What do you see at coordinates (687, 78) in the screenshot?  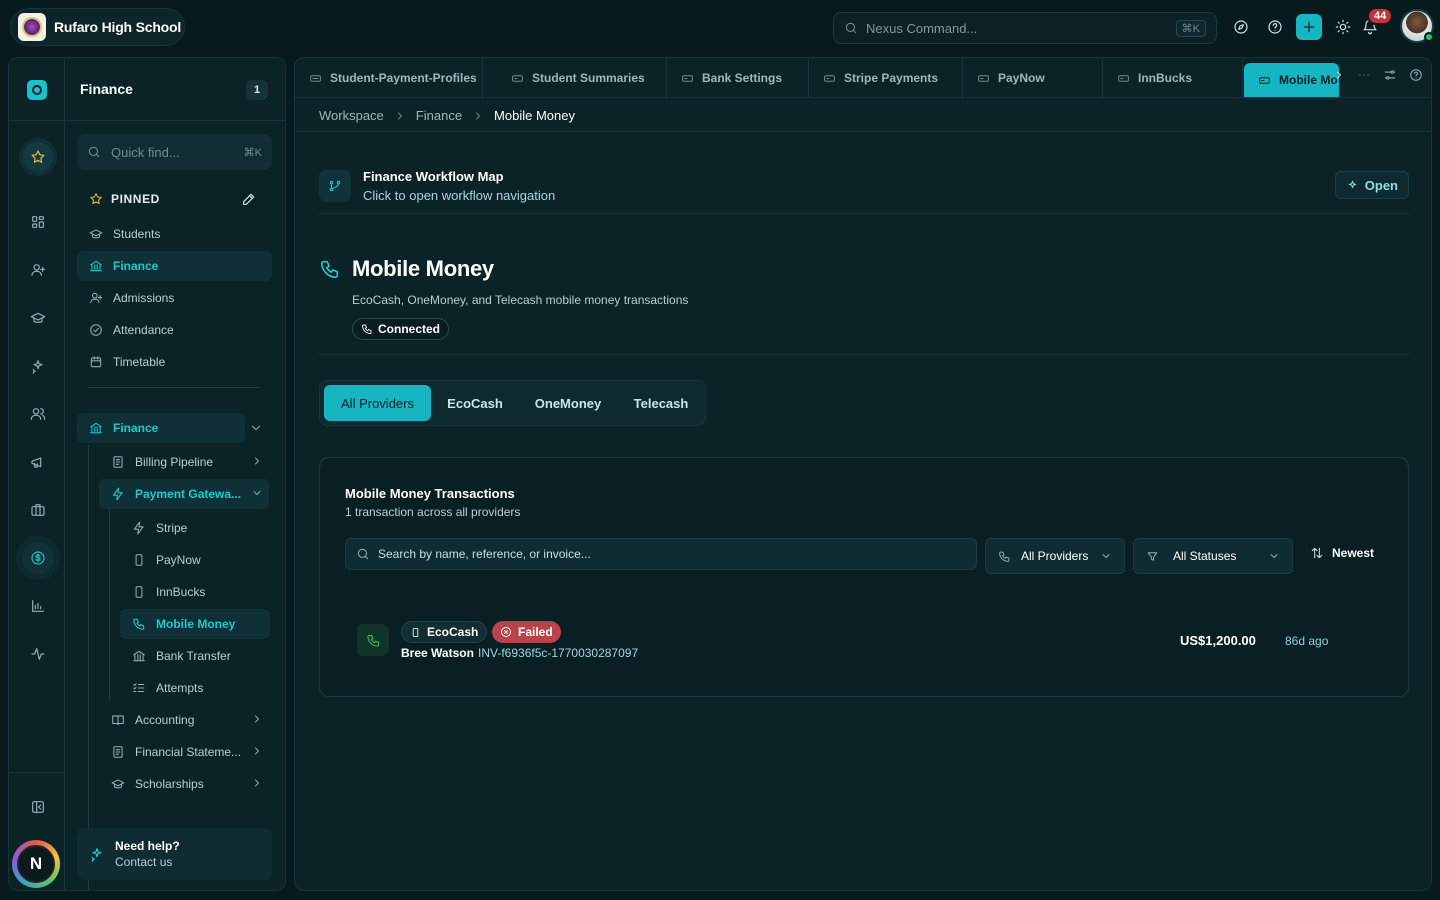 I see `card-icon` at bounding box center [687, 78].